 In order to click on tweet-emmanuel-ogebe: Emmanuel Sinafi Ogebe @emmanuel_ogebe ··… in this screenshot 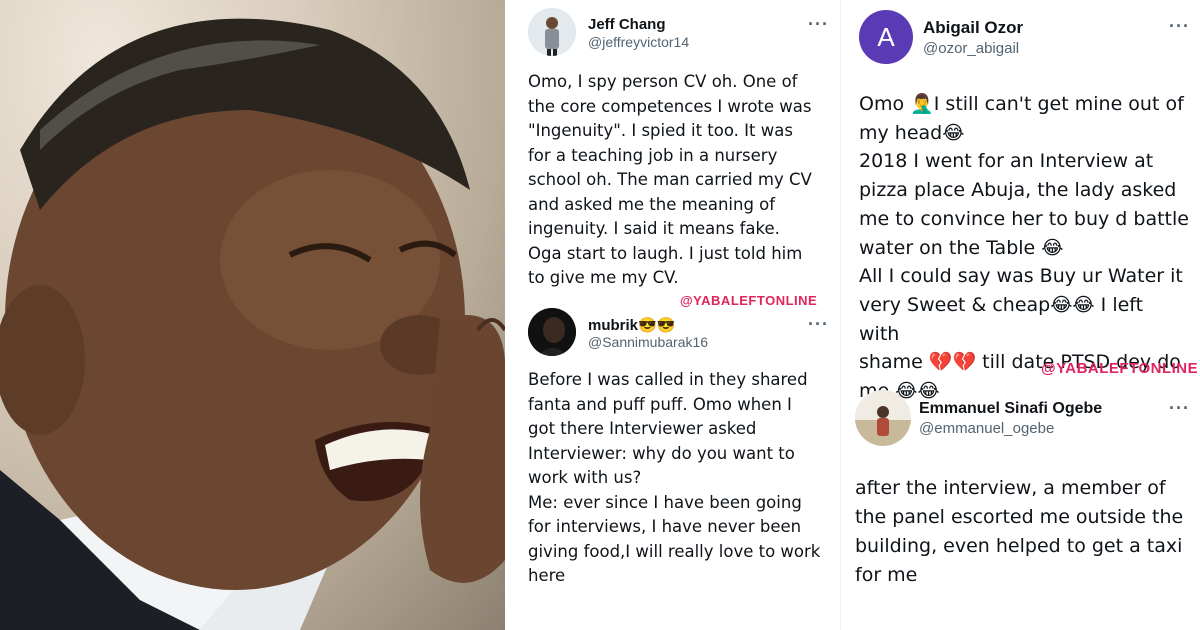, I will do `click(1020, 510)`.